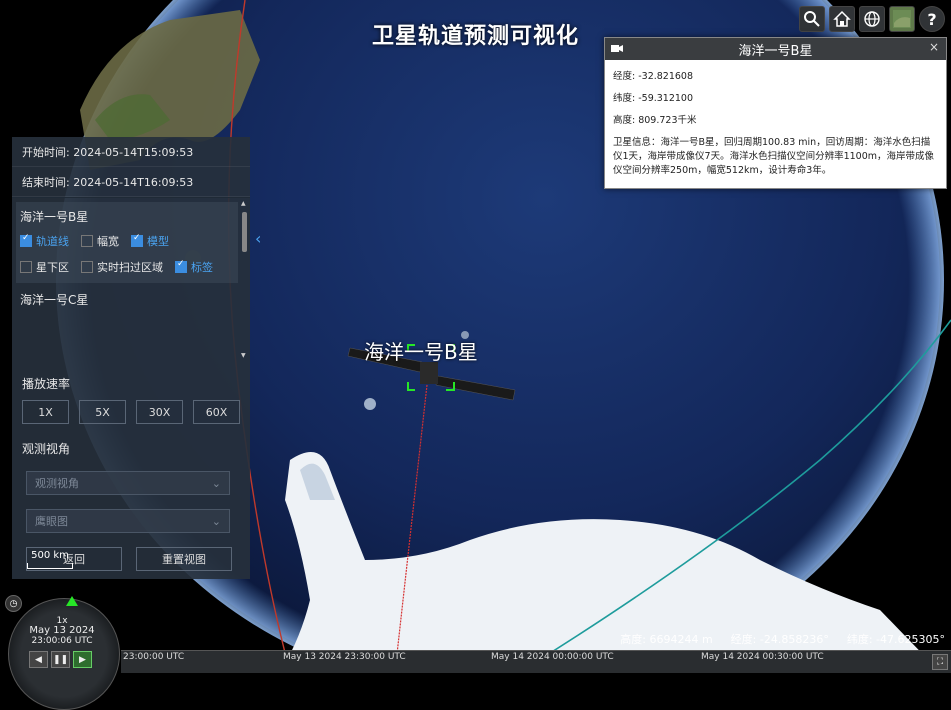 This screenshot has width=951, height=710. What do you see at coordinates (45, 412) in the screenshot?
I see `speed-1x-button: 1X` at bounding box center [45, 412].